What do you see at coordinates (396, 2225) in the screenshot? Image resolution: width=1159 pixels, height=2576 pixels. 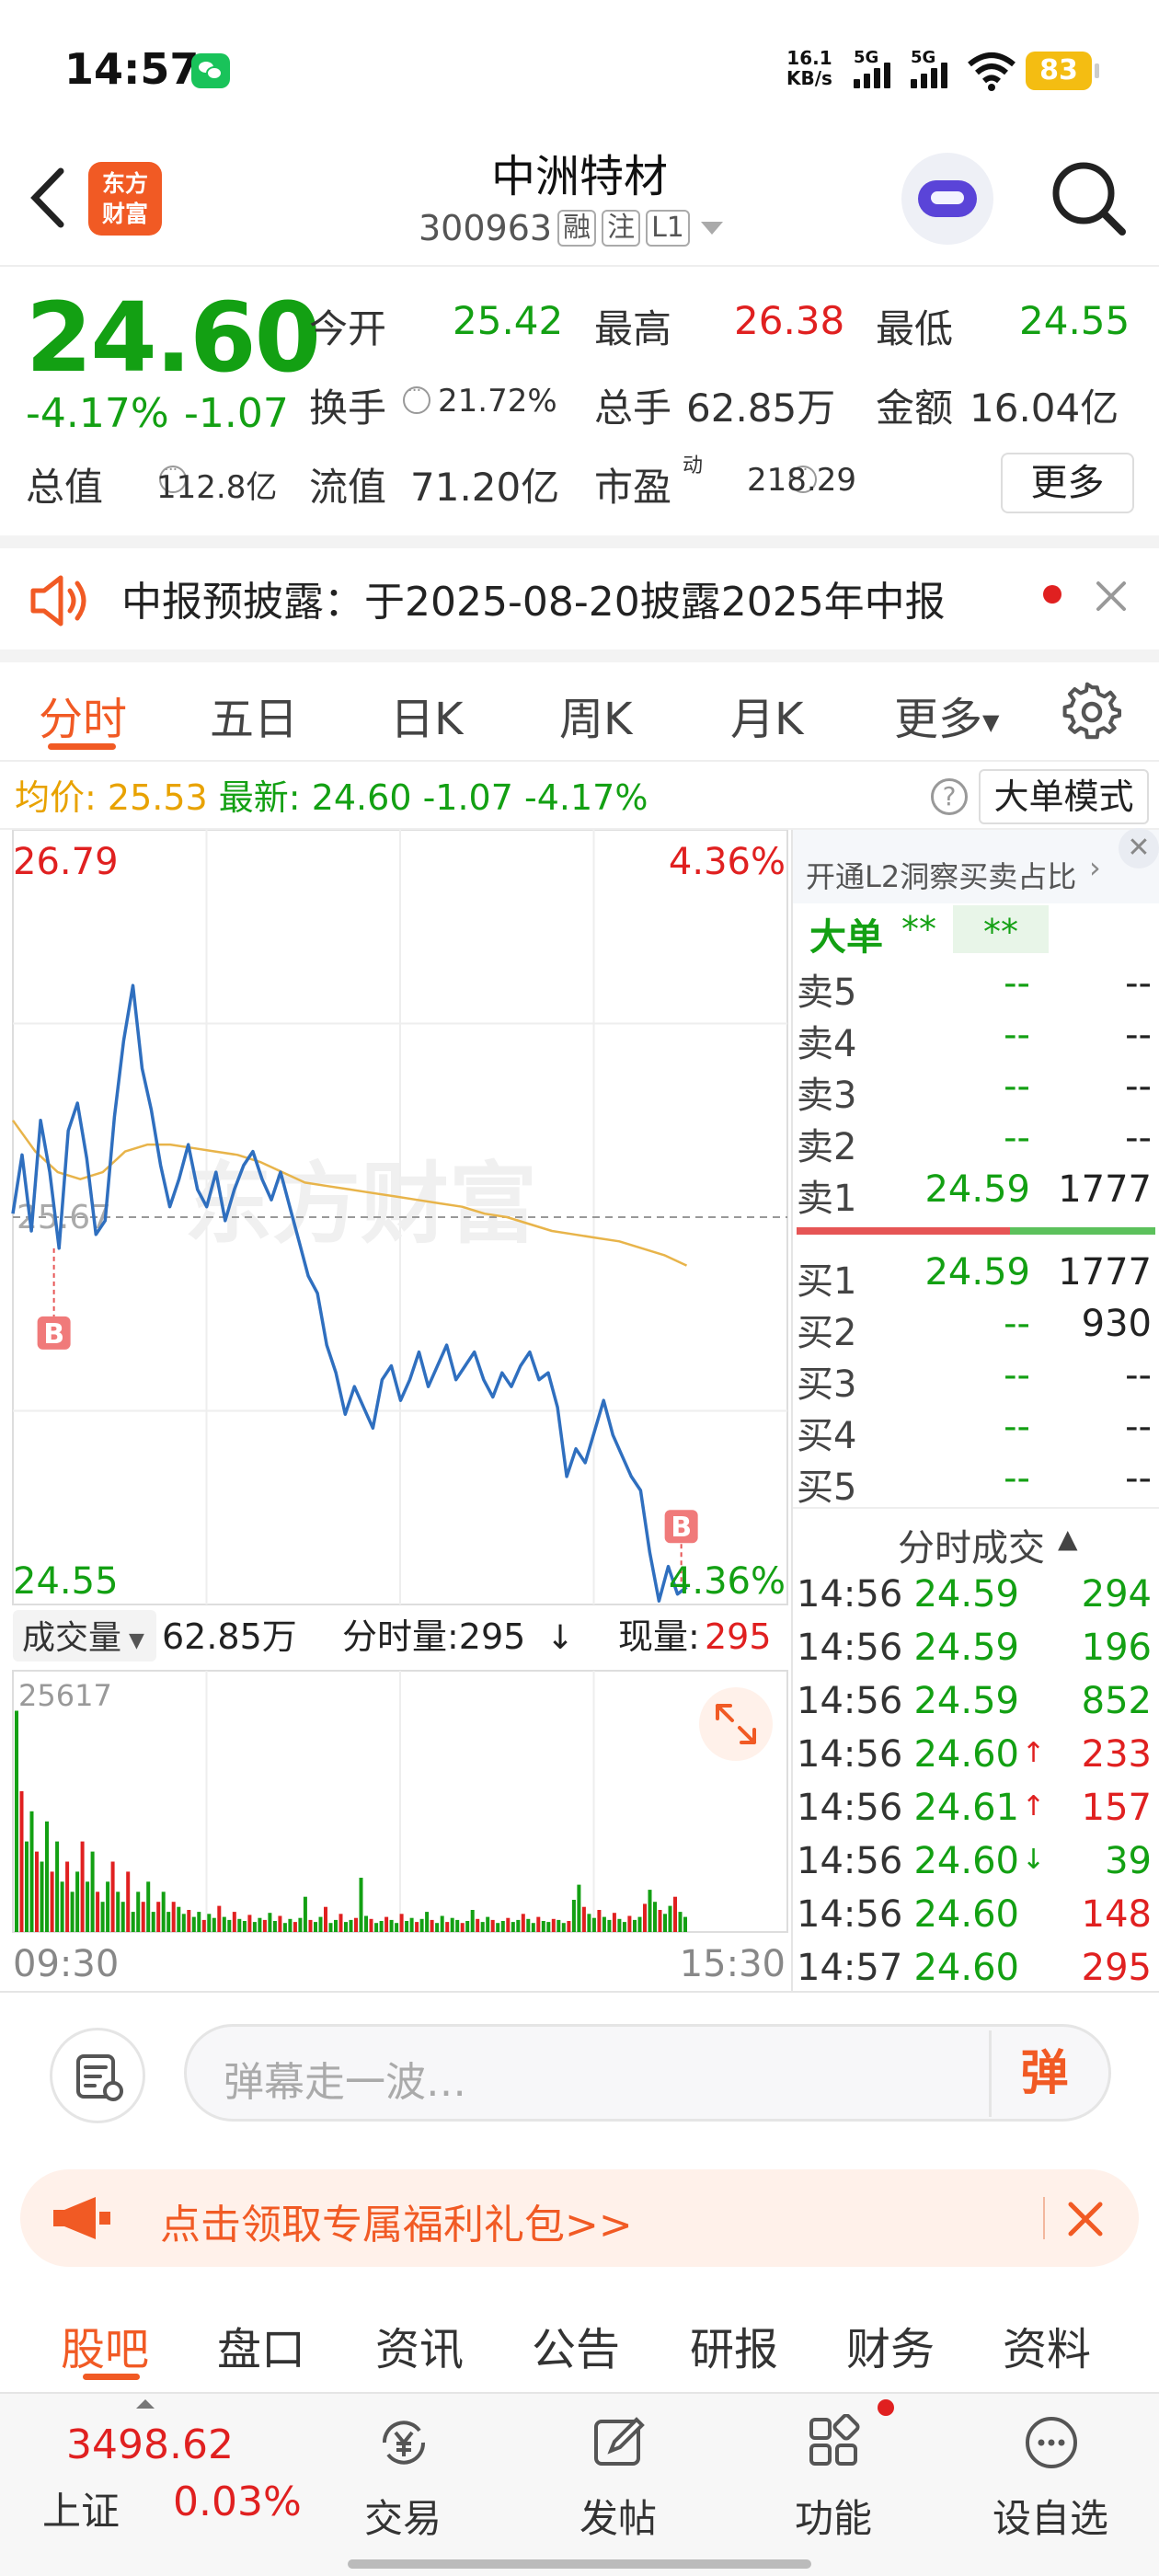 I see `promo-text: 点击领取专属福利礼包>>` at bounding box center [396, 2225].